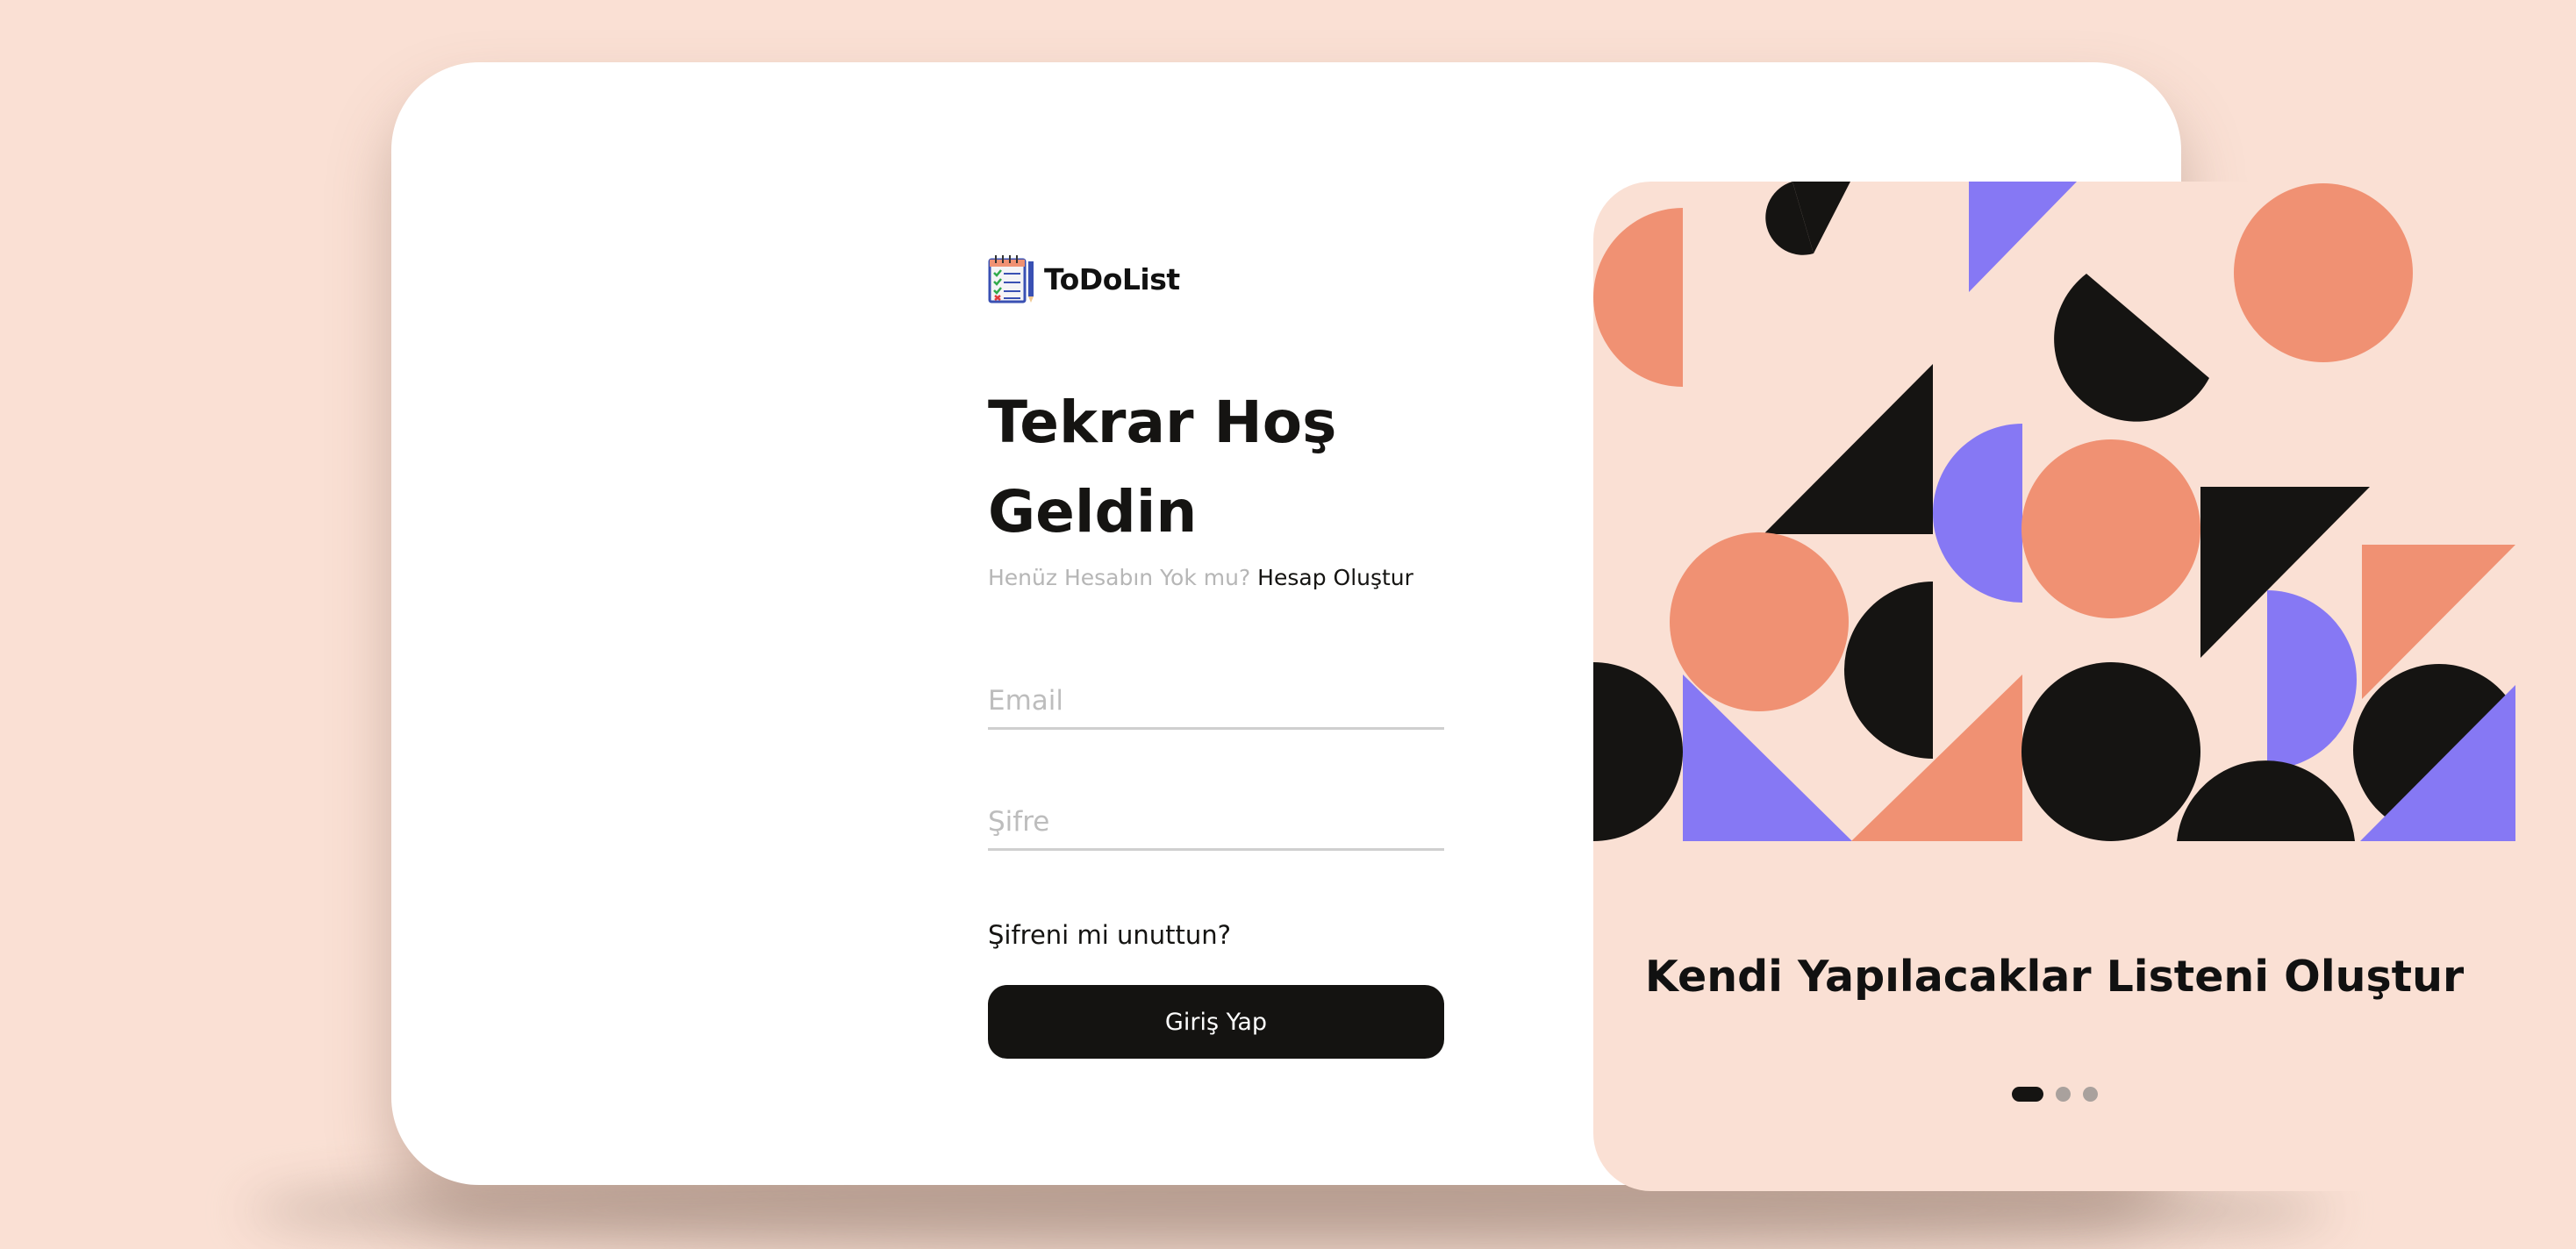 This screenshot has height=1249, width=2576. Describe the element at coordinates (1011, 279) in the screenshot. I see `notepad-checklist-icon` at that location.